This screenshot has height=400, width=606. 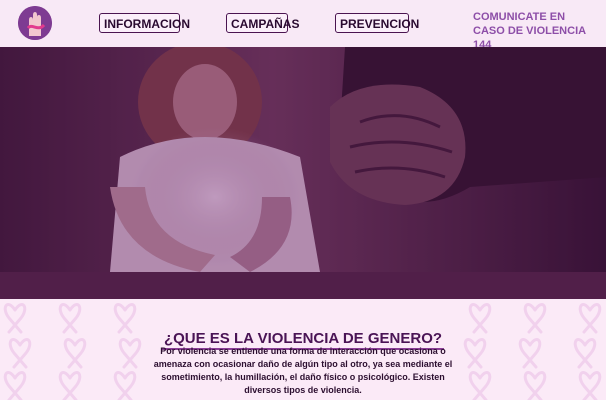 I want to click on nav-informacion-button: INFORMACION, so click(x=144, y=23).